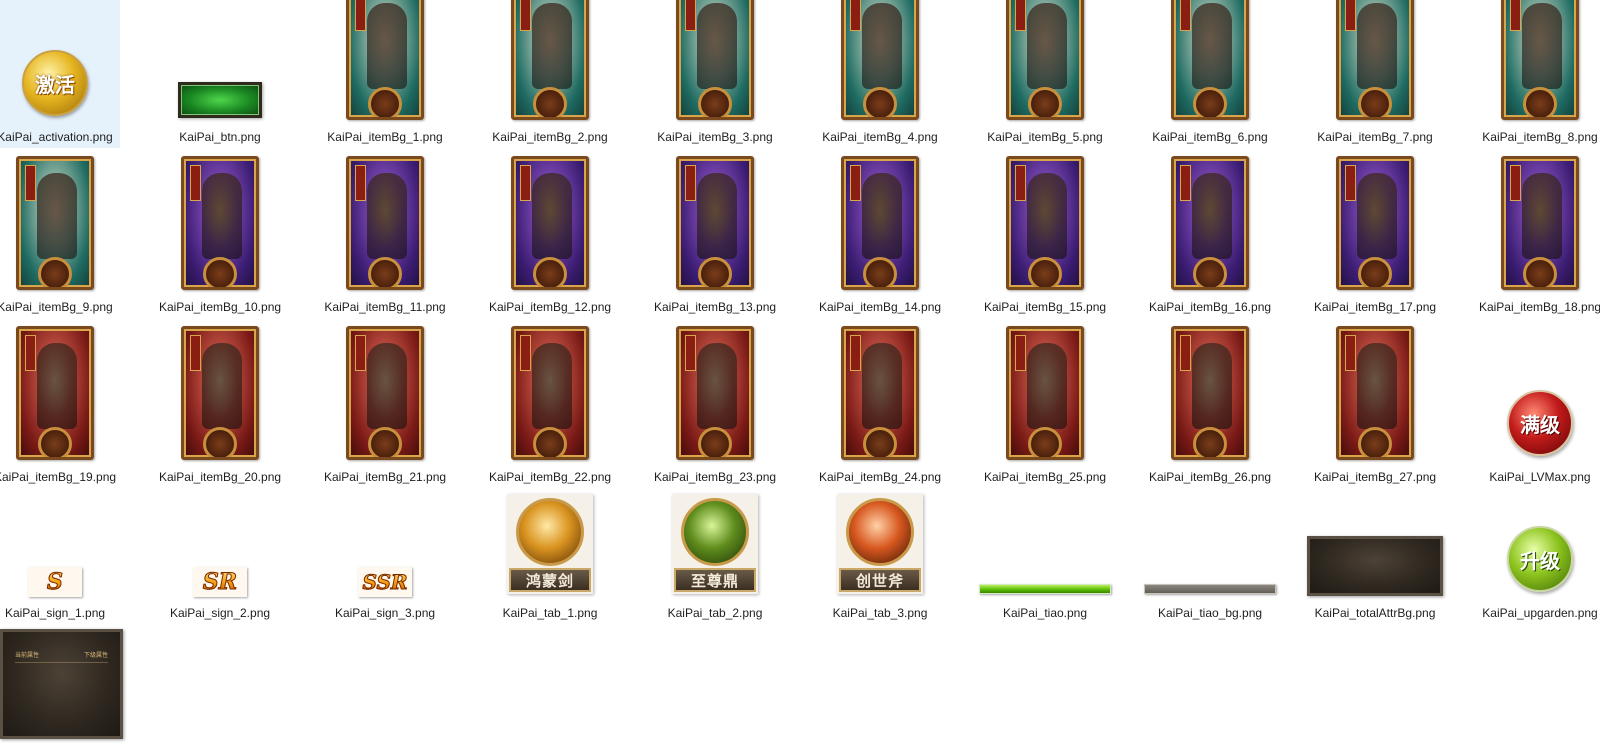 The image size is (1600, 749). Describe the element at coordinates (220, 307) in the screenshot. I see `file-name-label: KaiPai_itemBg_10.png` at that location.